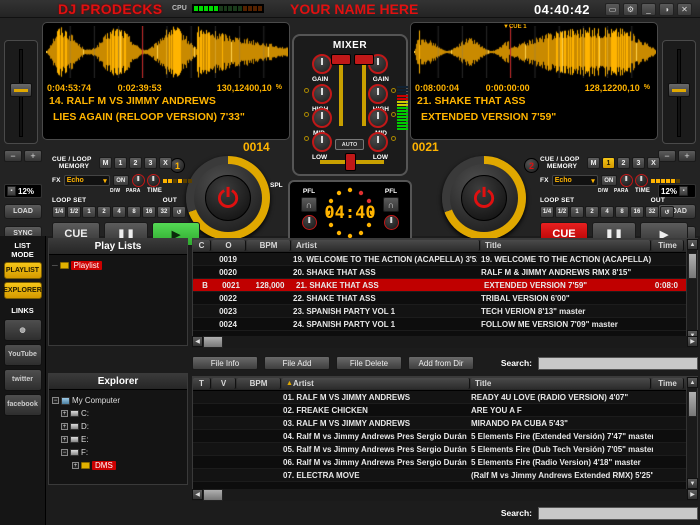  What do you see at coordinates (149, 212) in the screenshot?
I see `loop-16-left: 16` at bounding box center [149, 212].